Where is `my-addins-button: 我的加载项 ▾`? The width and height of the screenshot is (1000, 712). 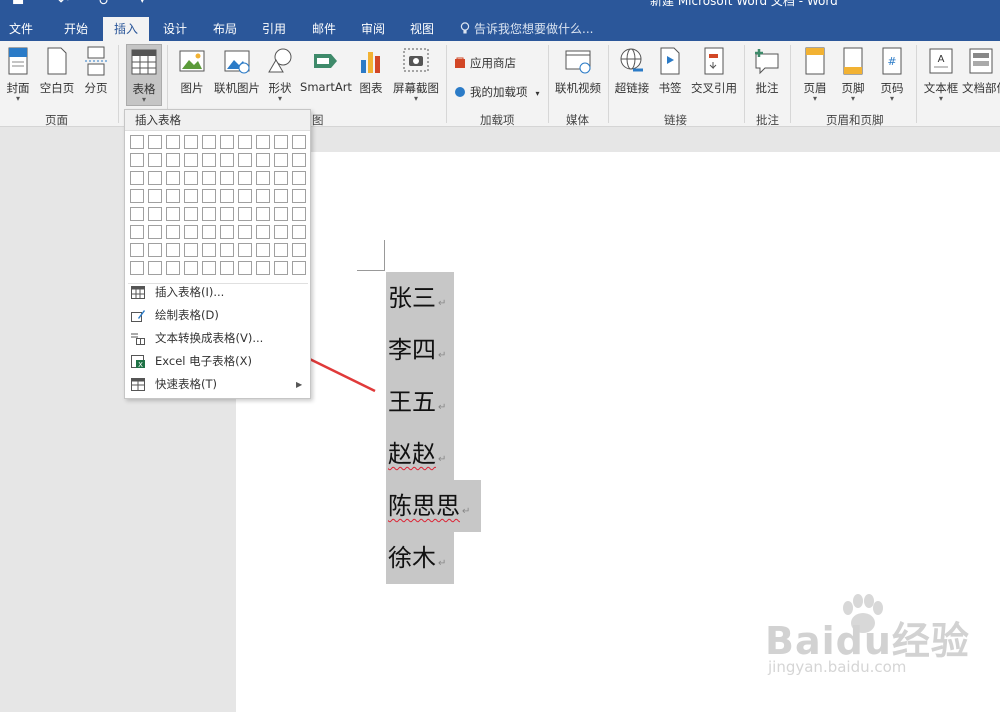
my-addins-button: 我的加载项 ▾ is located at coordinates (497, 92).